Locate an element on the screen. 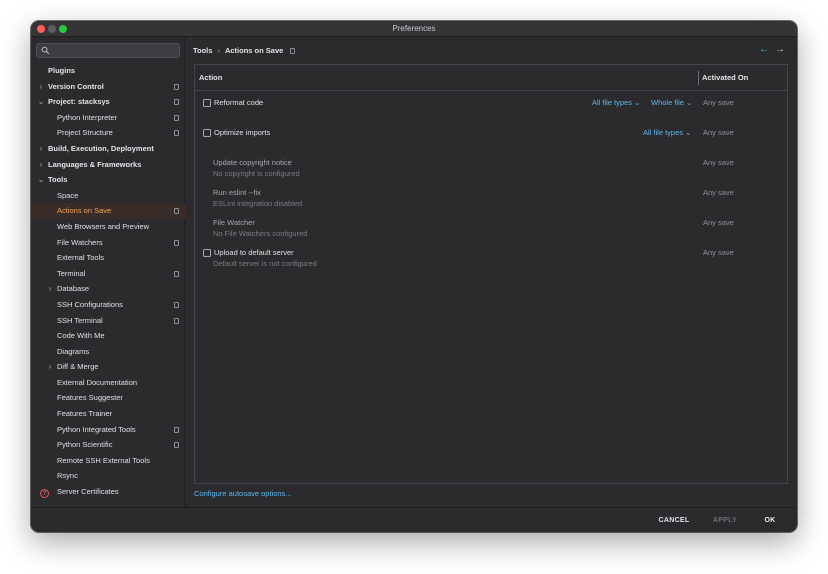 This screenshot has width=828, height=574. sidebar-item-label: Rsync is located at coordinates (67, 476).